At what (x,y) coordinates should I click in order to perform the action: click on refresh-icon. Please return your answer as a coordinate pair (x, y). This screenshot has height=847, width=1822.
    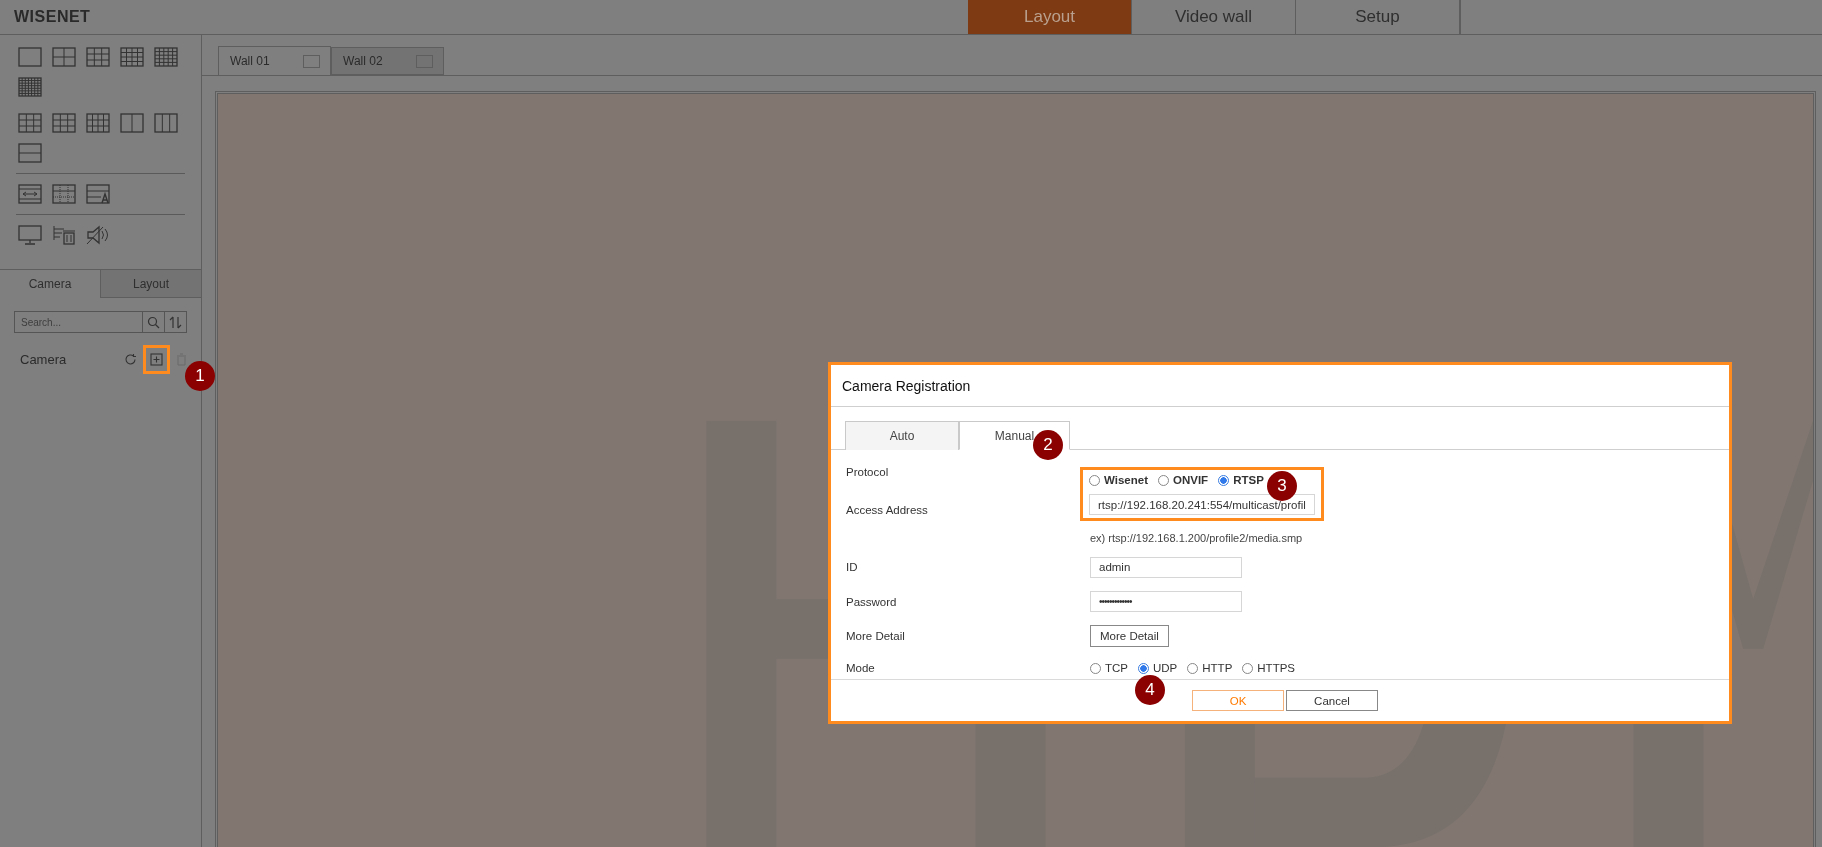
    Looking at the image, I should click on (130, 359).